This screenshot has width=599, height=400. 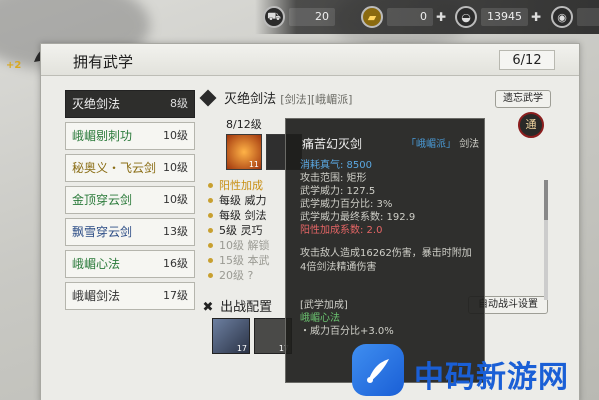 What do you see at coordinates (347, 331) in the screenshot?
I see `bonus-value: ・威力百分比+3.0%` at bounding box center [347, 331].